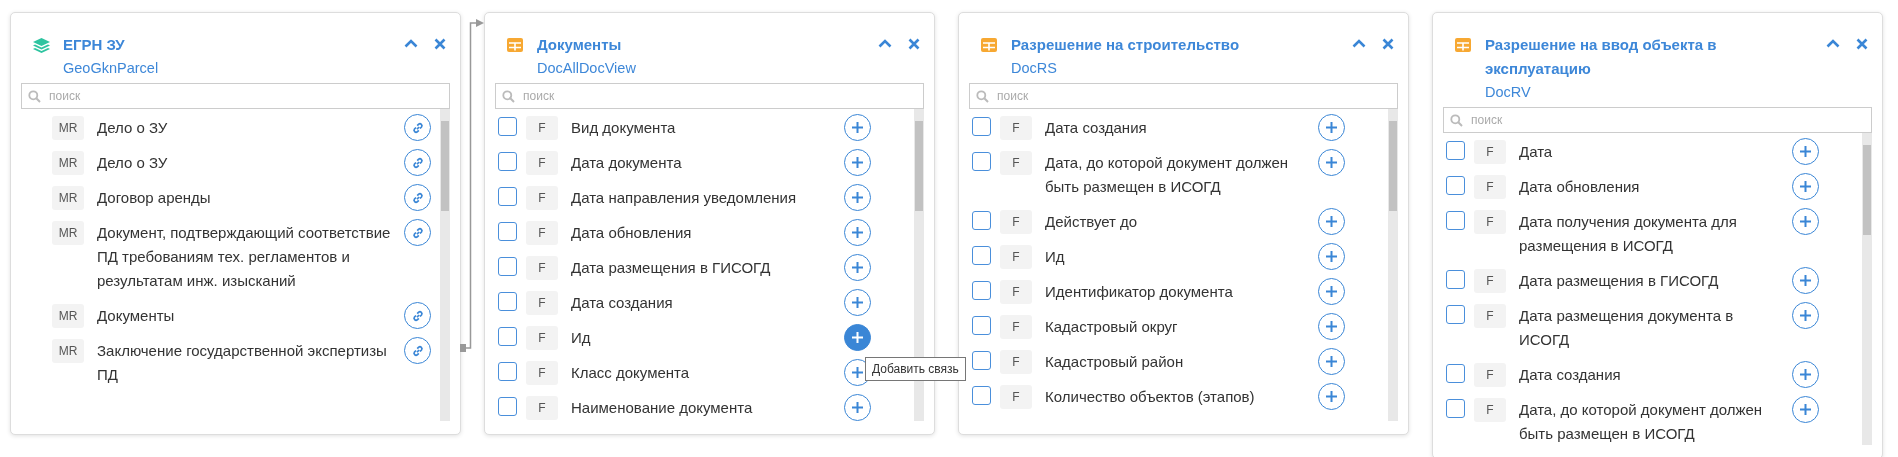  Describe the element at coordinates (684, 198) in the screenshot. I see `field-label: Дата направления уведомления` at that location.